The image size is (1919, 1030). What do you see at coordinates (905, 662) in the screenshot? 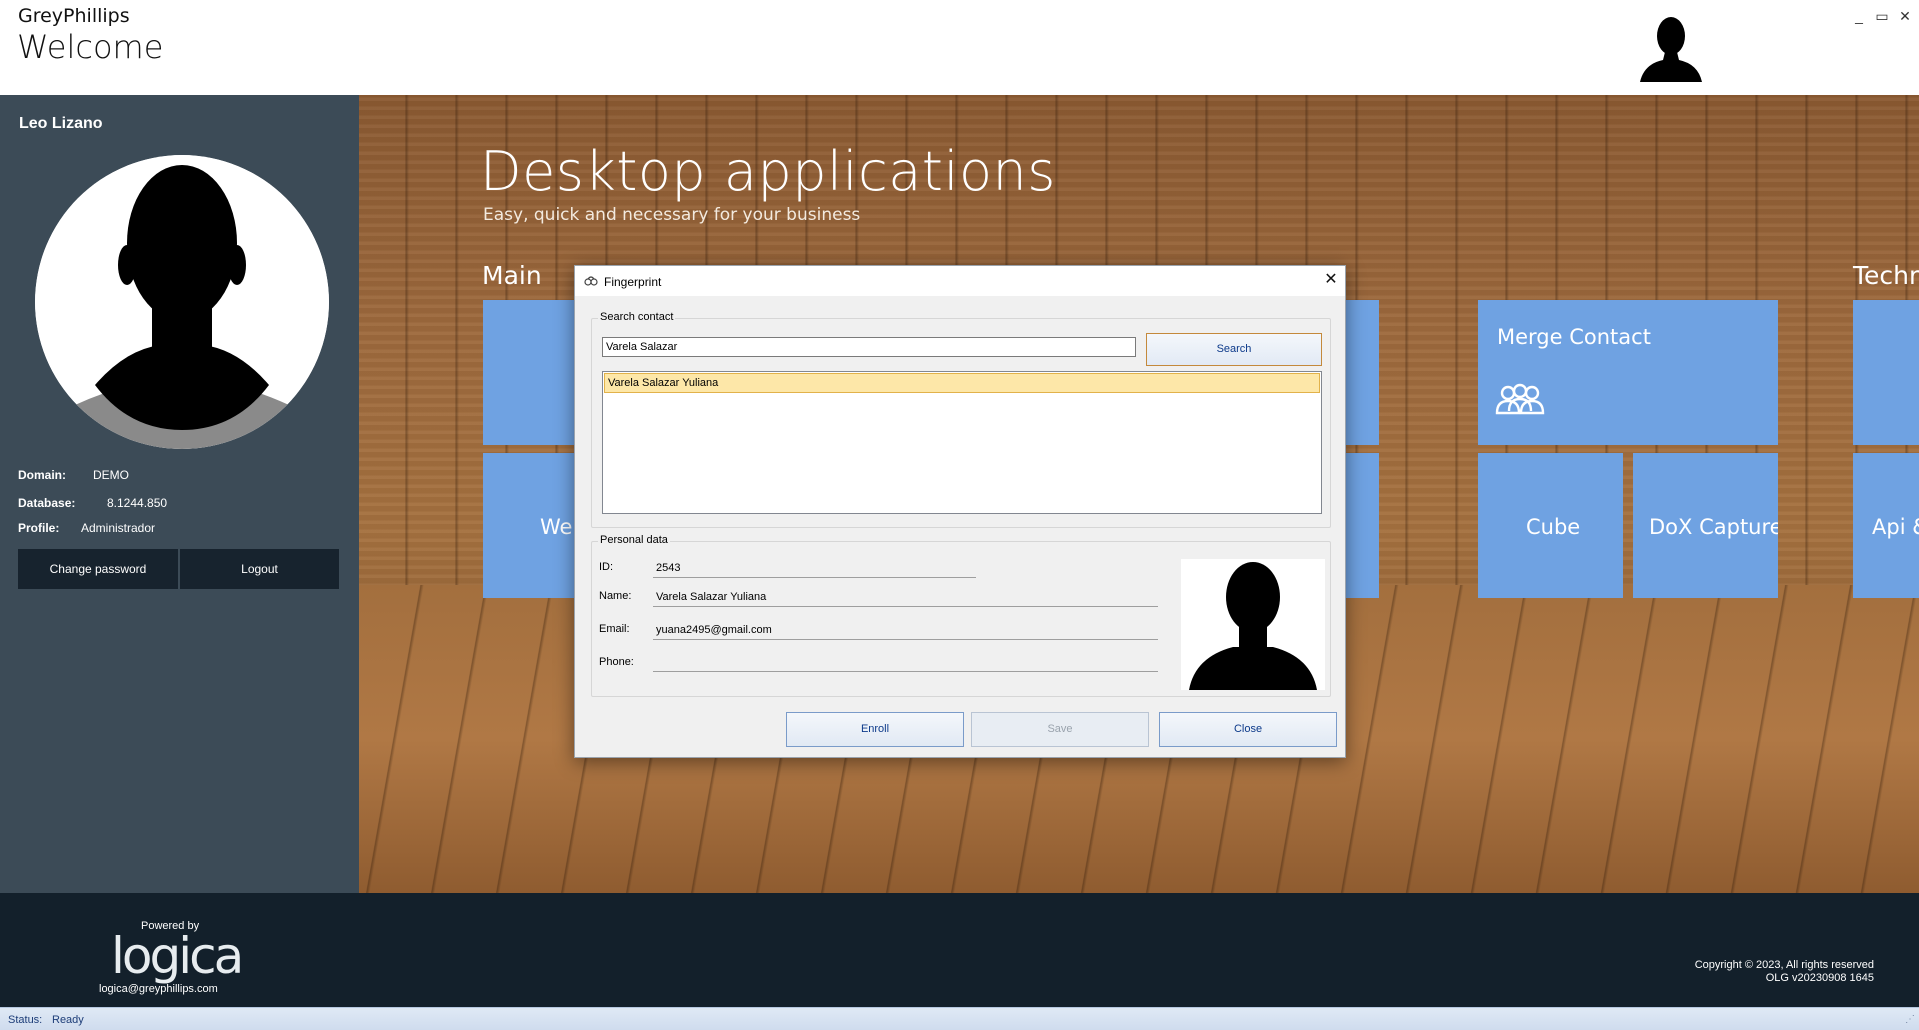
I see `phone-field` at bounding box center [905, 662].